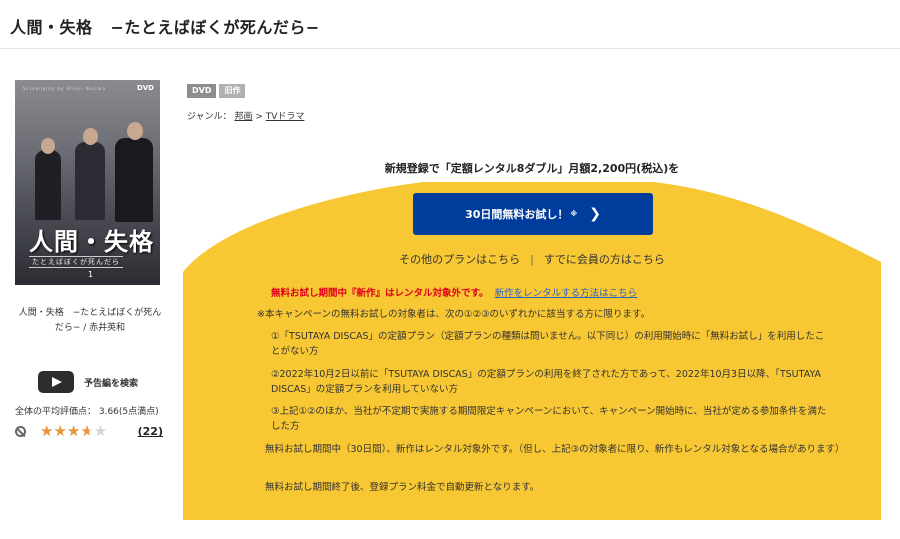 The width and height of the screenshot is (900, 539). I want to click on genre-link-japanese-film: 邦画, so click(243, 117).